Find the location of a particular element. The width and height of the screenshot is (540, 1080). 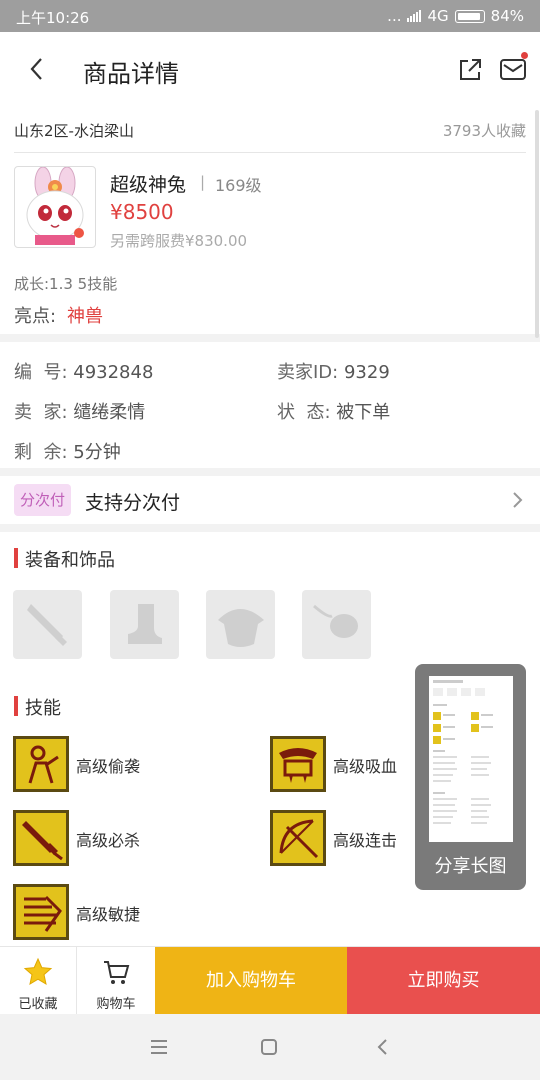

skill-name: 高级偷袭 is located at coordinates (108, 766).